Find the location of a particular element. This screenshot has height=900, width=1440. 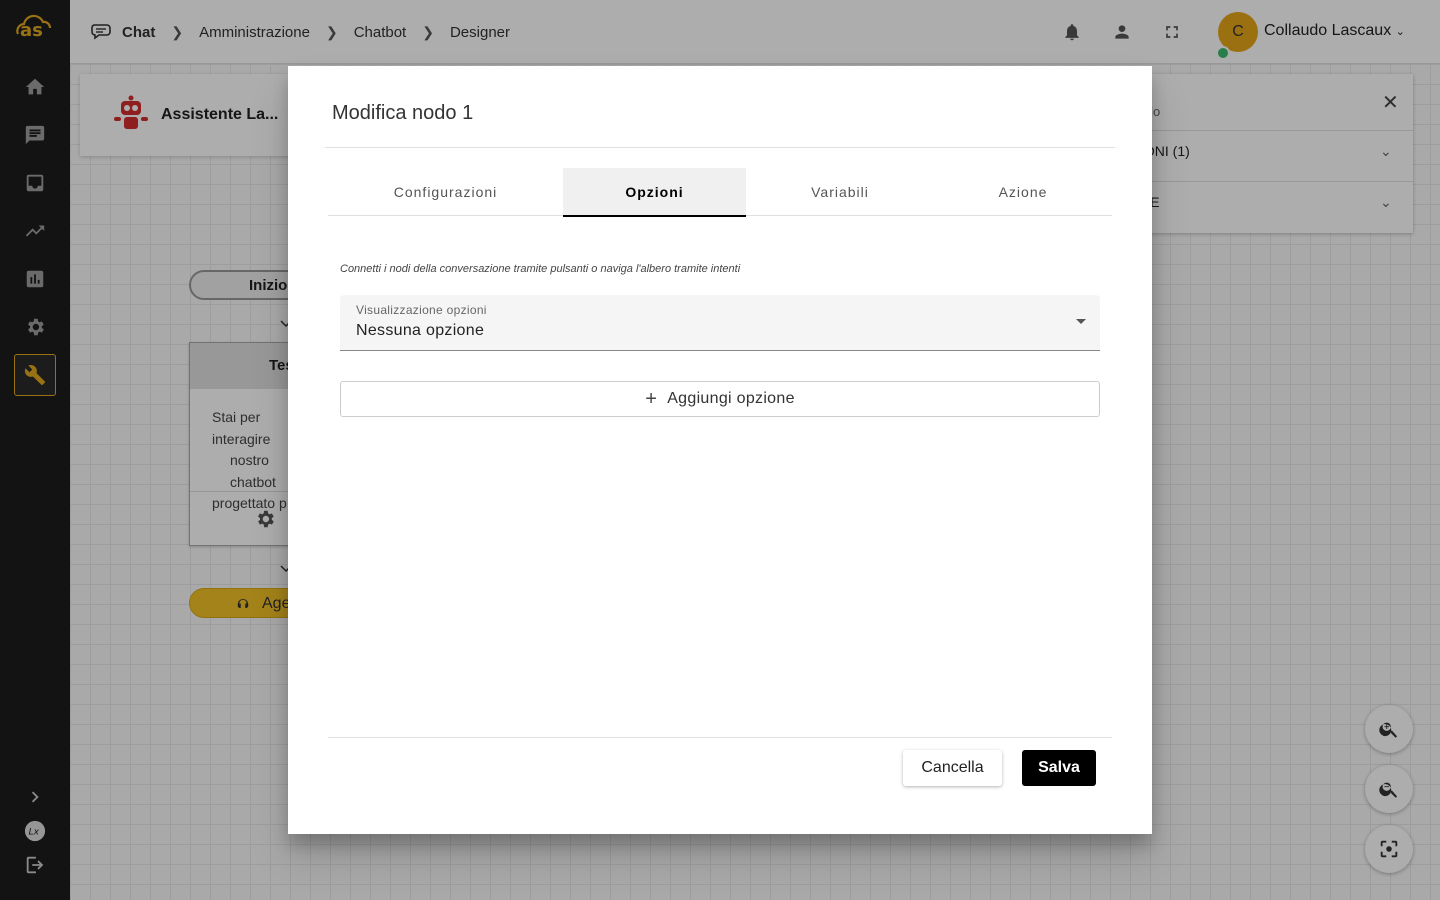

add-option-button: + Aggiungi opzione is located at coordinates (720, 399).